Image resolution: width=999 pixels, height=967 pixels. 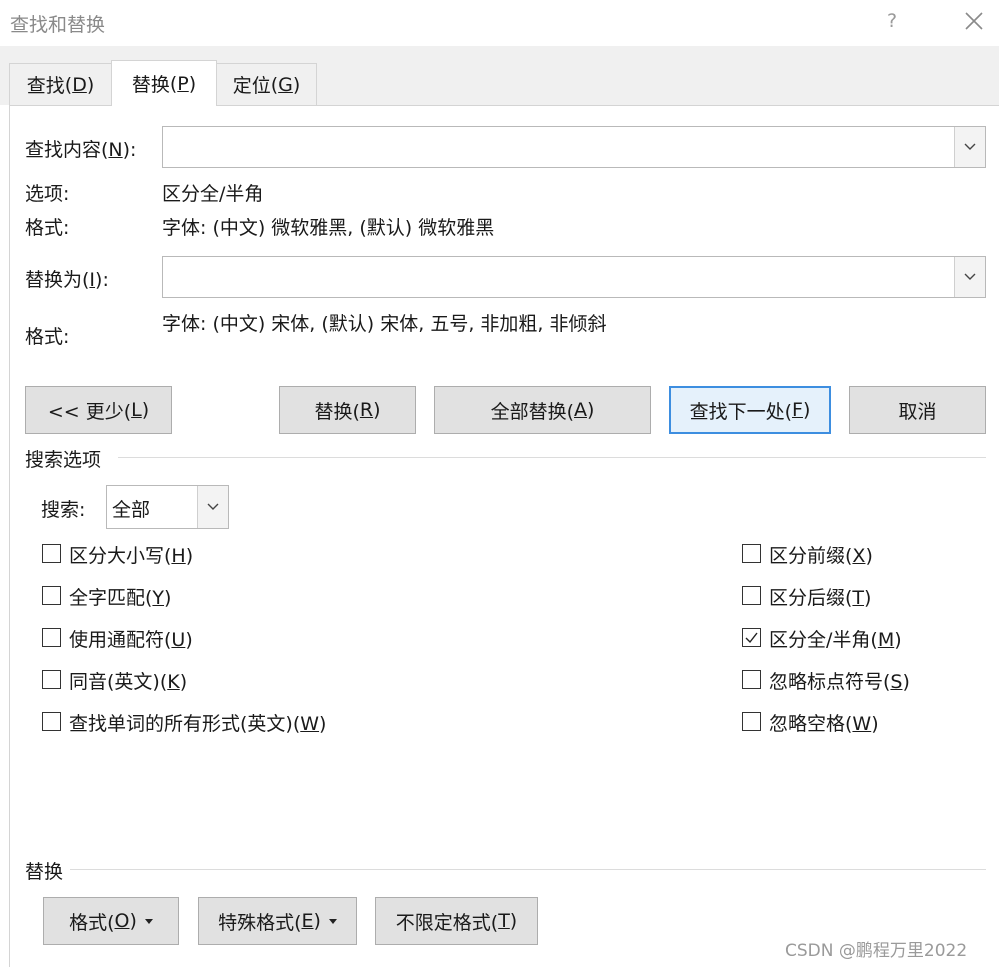 What do you see at coordinates (51, 679) in the screenshot?
I see `sounds-like-checkbox` at bounding box center [51, 679].